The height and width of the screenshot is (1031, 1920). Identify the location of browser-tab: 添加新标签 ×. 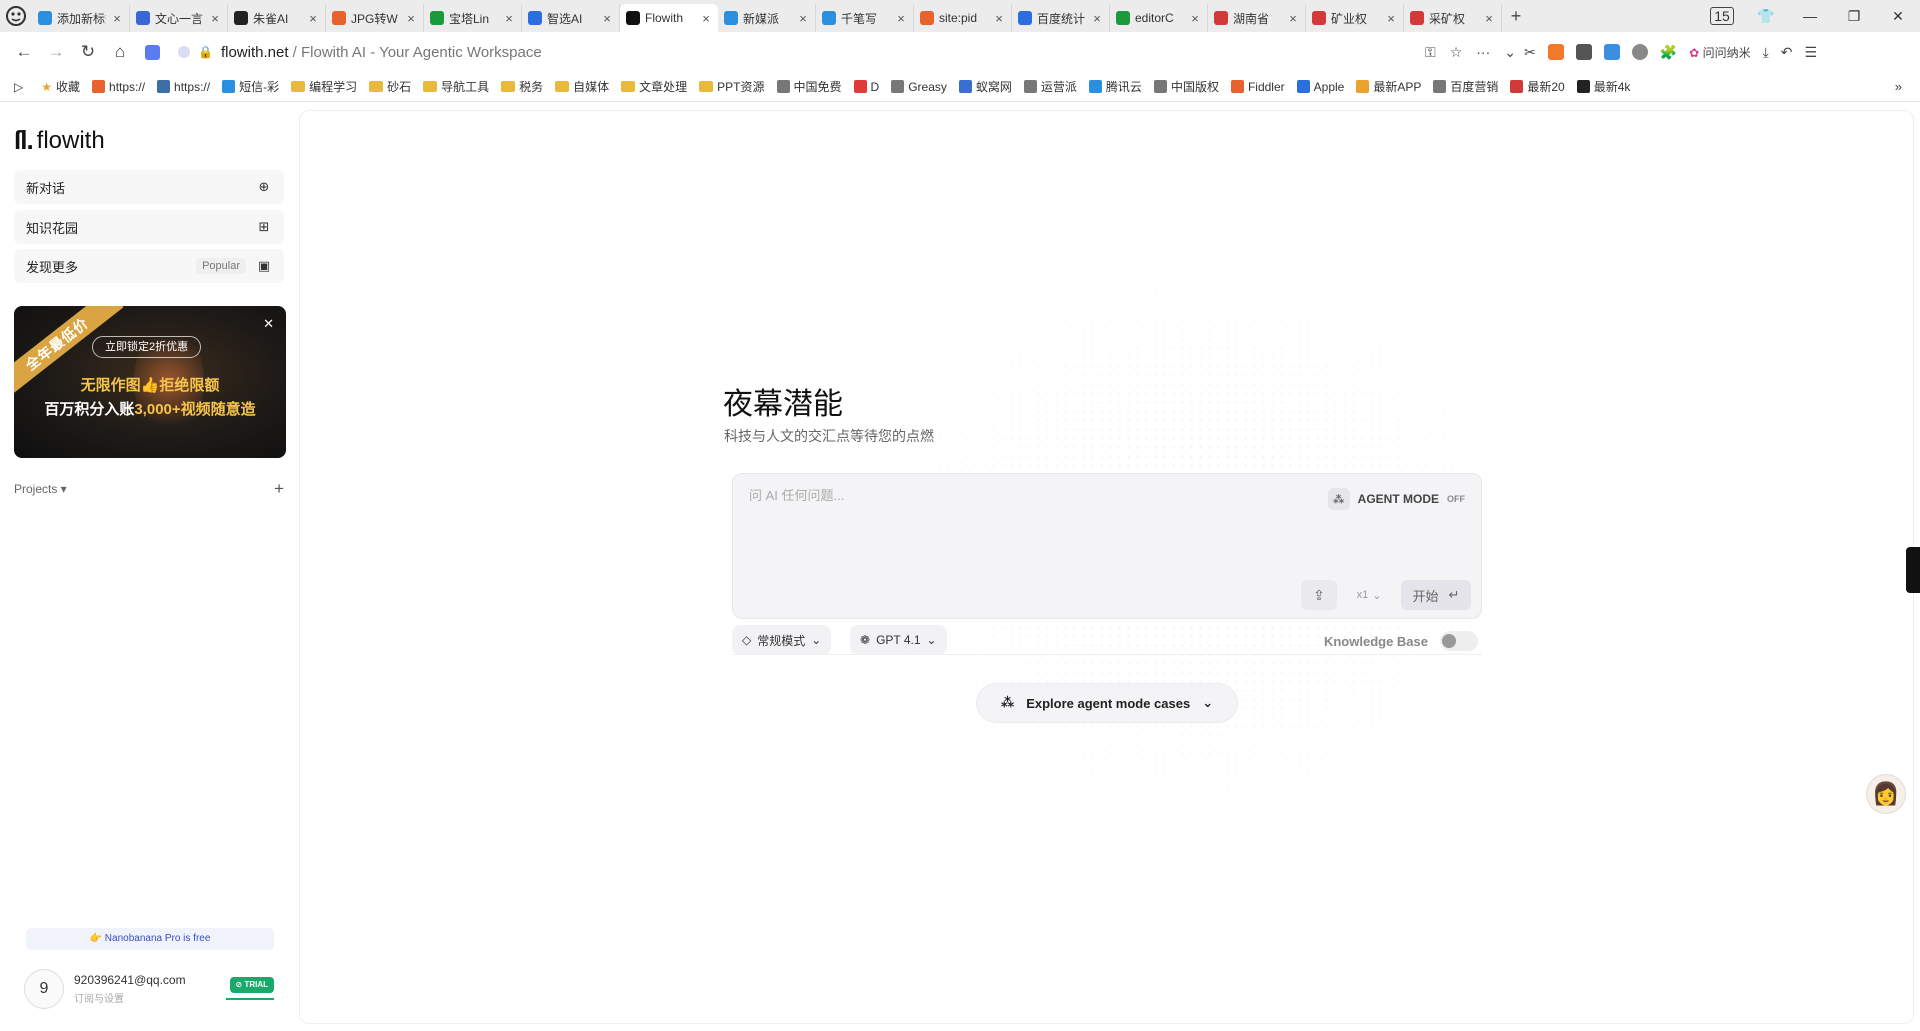
(81, 18).